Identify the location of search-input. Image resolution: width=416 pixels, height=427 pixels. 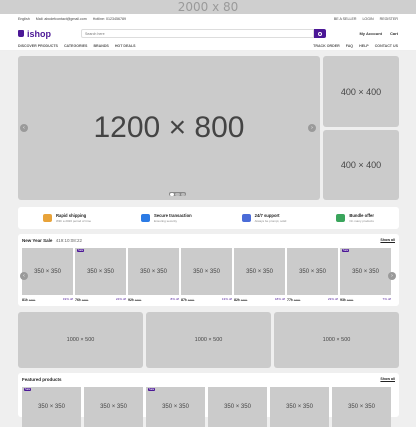
(197, 33).